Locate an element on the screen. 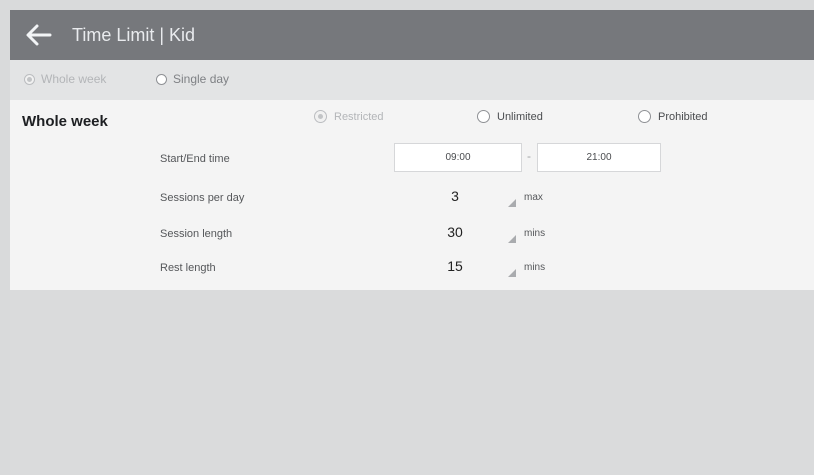 Image resolution: width=814 pixels, height=475 pixels. page-title: Time Limit | Kid is located at coordinates (134, 35).